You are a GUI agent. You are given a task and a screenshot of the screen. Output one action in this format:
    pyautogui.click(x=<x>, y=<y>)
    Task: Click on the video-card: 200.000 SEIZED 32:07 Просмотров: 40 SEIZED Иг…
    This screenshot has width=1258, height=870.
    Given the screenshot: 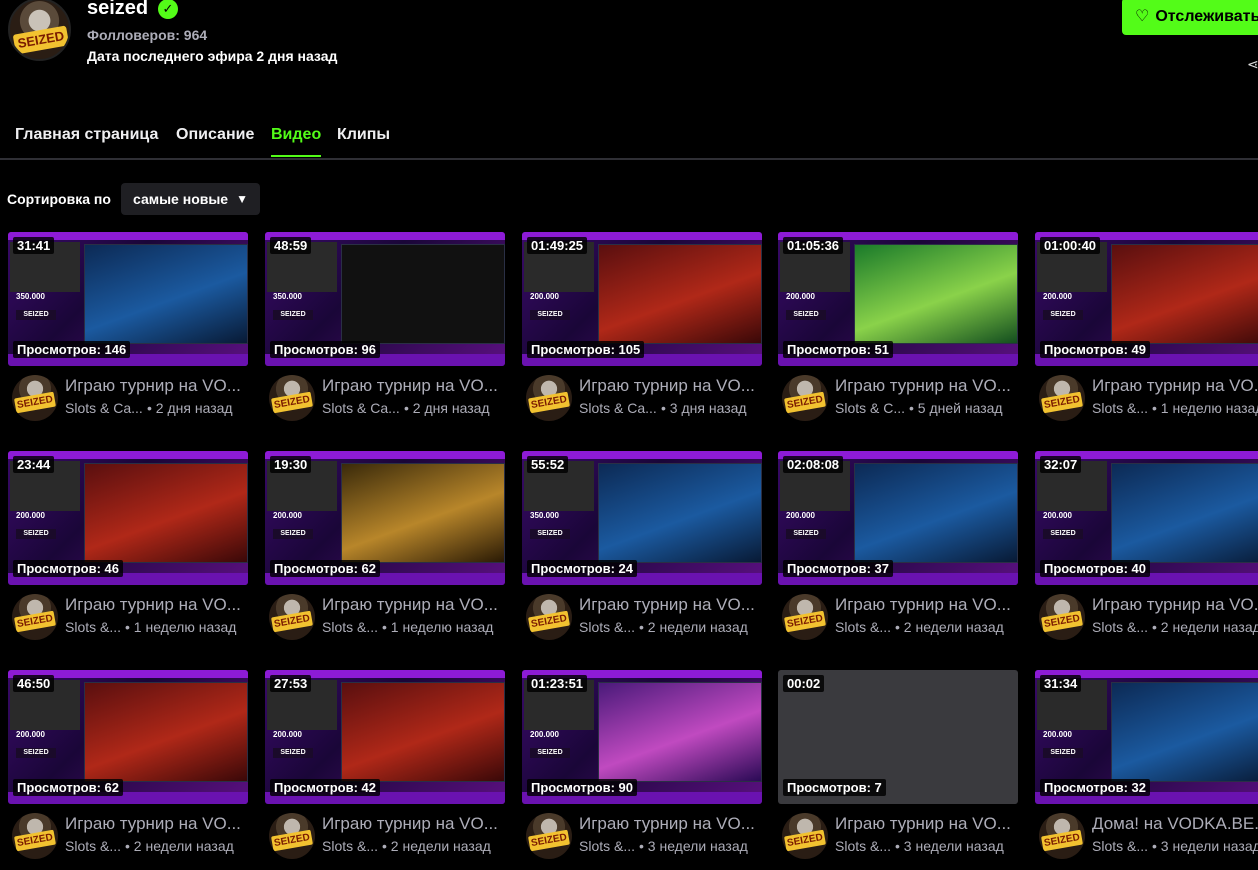 What is the action you would take?
    pyautogui.click(x=1146, y=551)
    